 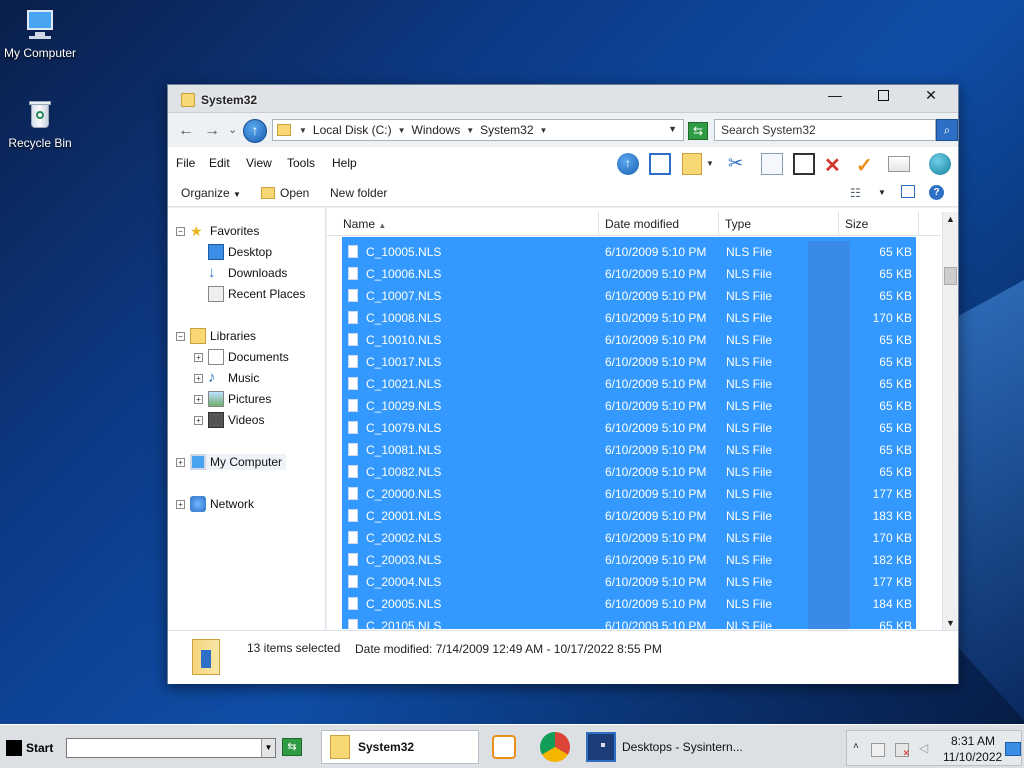 I want to click on copy-icon, so click(x=772, y=164).